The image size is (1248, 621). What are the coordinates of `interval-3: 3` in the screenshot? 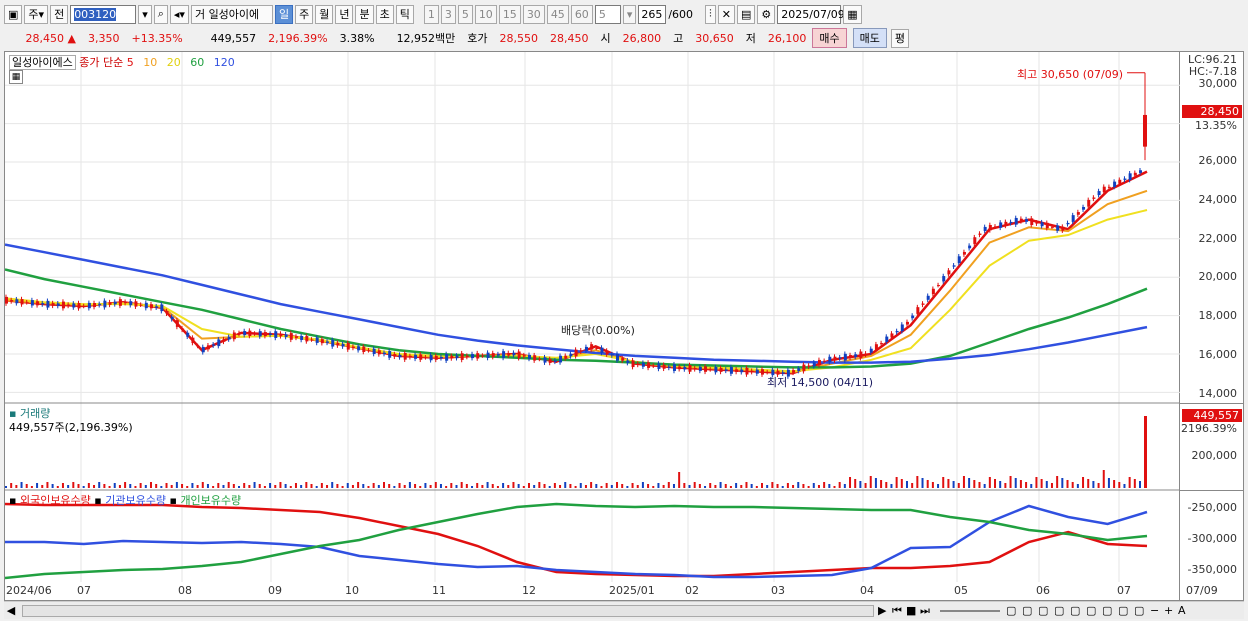 It's located at (448, 14).